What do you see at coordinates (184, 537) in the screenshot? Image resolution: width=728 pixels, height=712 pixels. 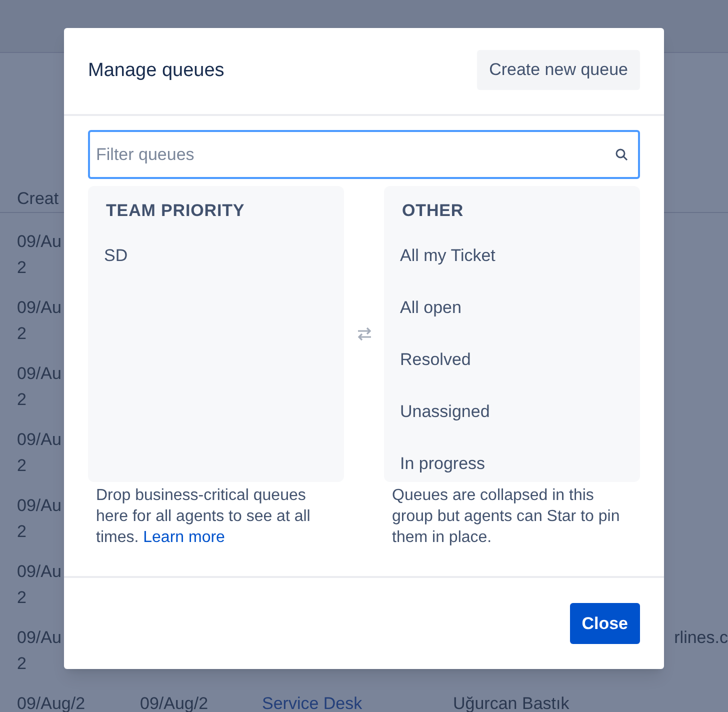 I see `learn-more-link: Learn more` at bounding box center [184, 537].